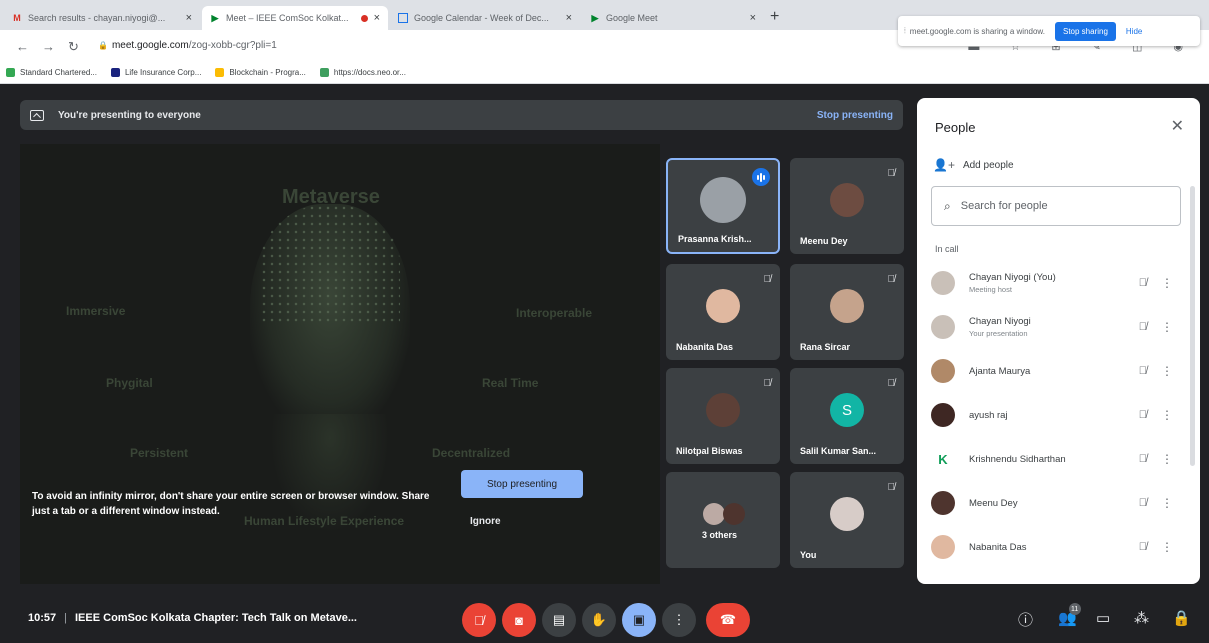 This screenshot has height=643, width=1209. I want to click on hide-button: Hide, so click(1134, 31).